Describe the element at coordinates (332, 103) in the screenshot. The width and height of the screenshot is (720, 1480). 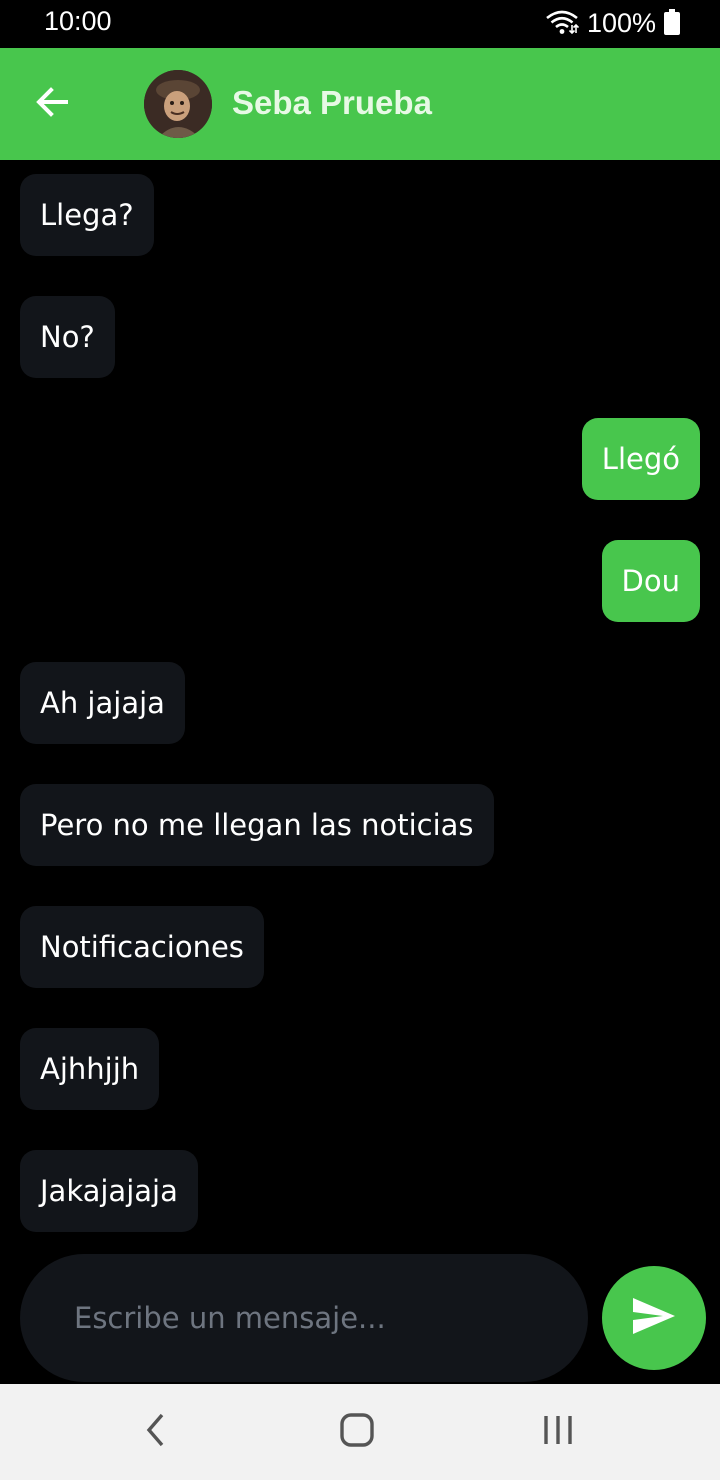
I see `contact-name: Seba Prueba` at that location.